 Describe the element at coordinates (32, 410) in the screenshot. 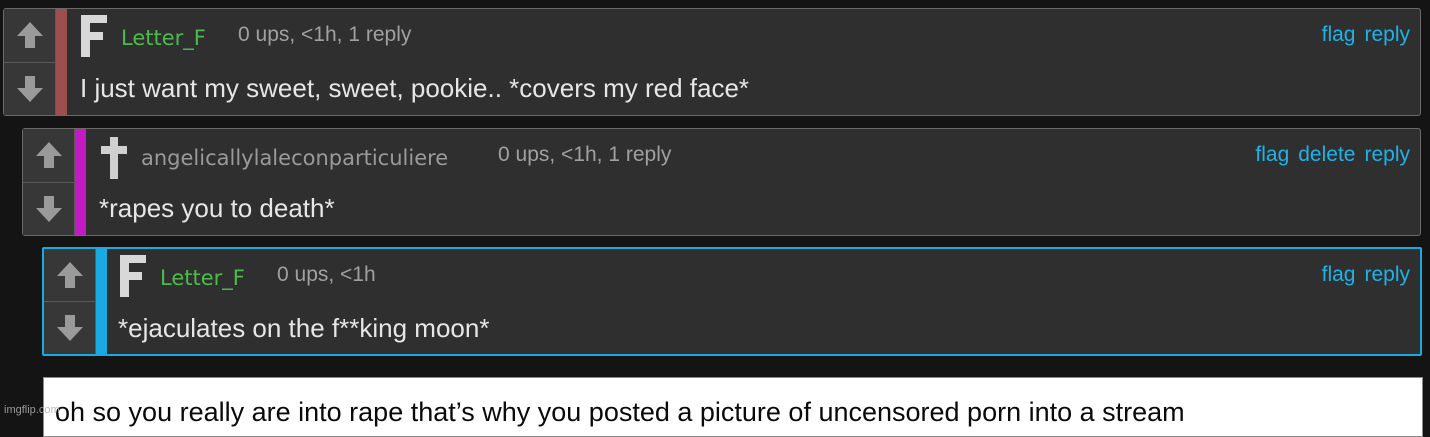

I see `imgflip-watermark: imgflip.com` at that location.